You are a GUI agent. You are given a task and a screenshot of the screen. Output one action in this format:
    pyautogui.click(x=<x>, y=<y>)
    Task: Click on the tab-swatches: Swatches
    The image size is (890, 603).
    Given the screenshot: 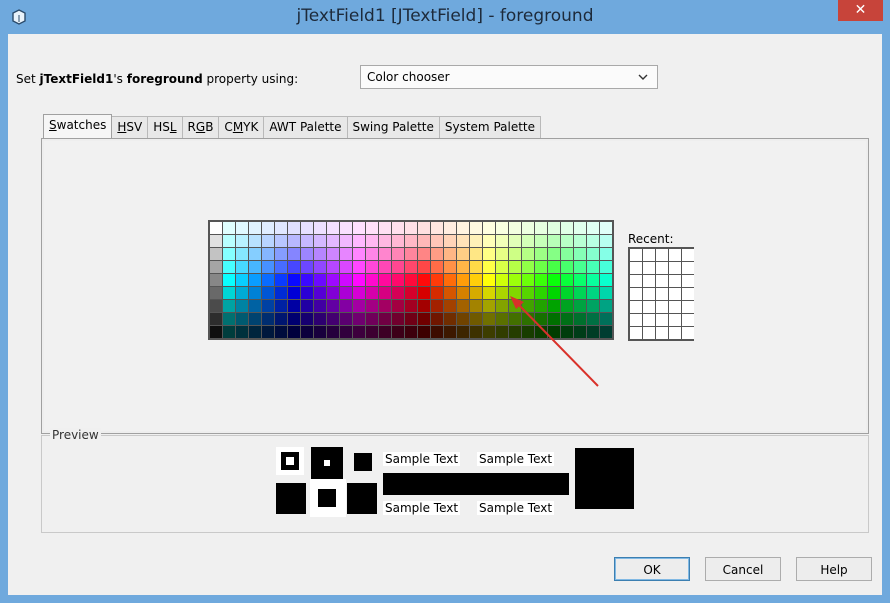 What is the action you would take?
    pyautogui.click(x=78, y=126)
    